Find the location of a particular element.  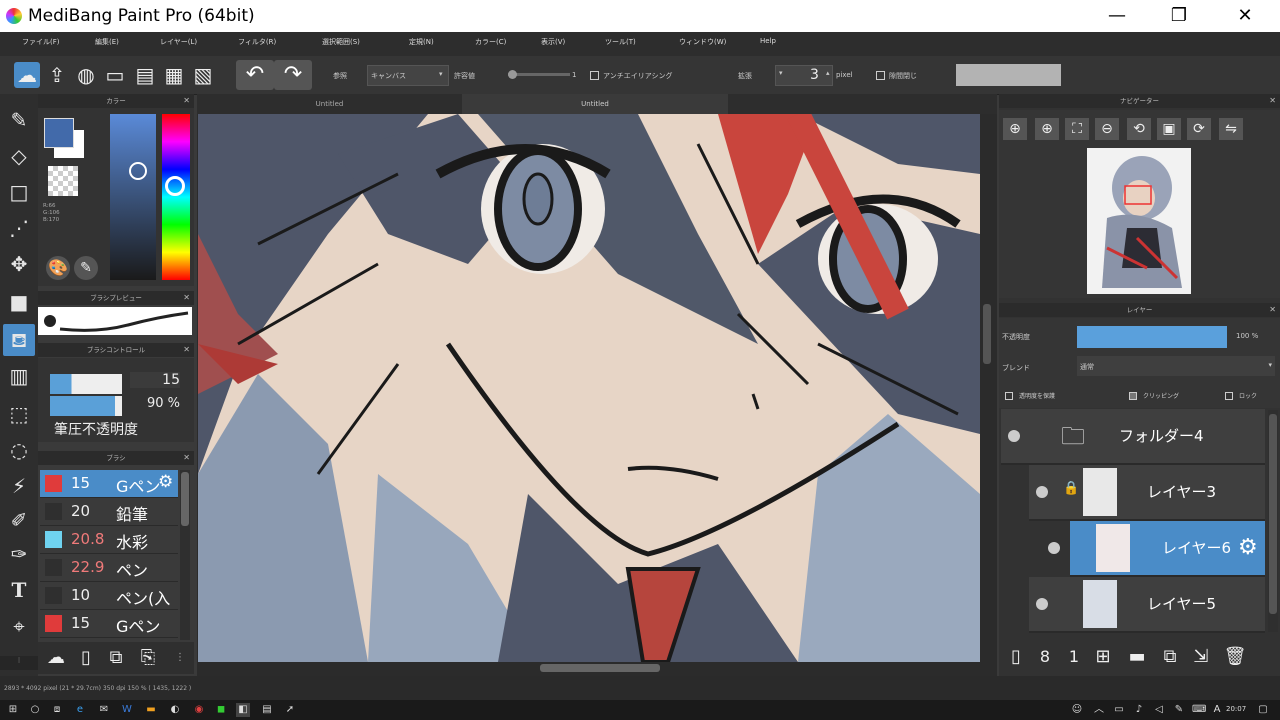

menu-window: ウィンドウ(W) is located at coordinates (702, 42).